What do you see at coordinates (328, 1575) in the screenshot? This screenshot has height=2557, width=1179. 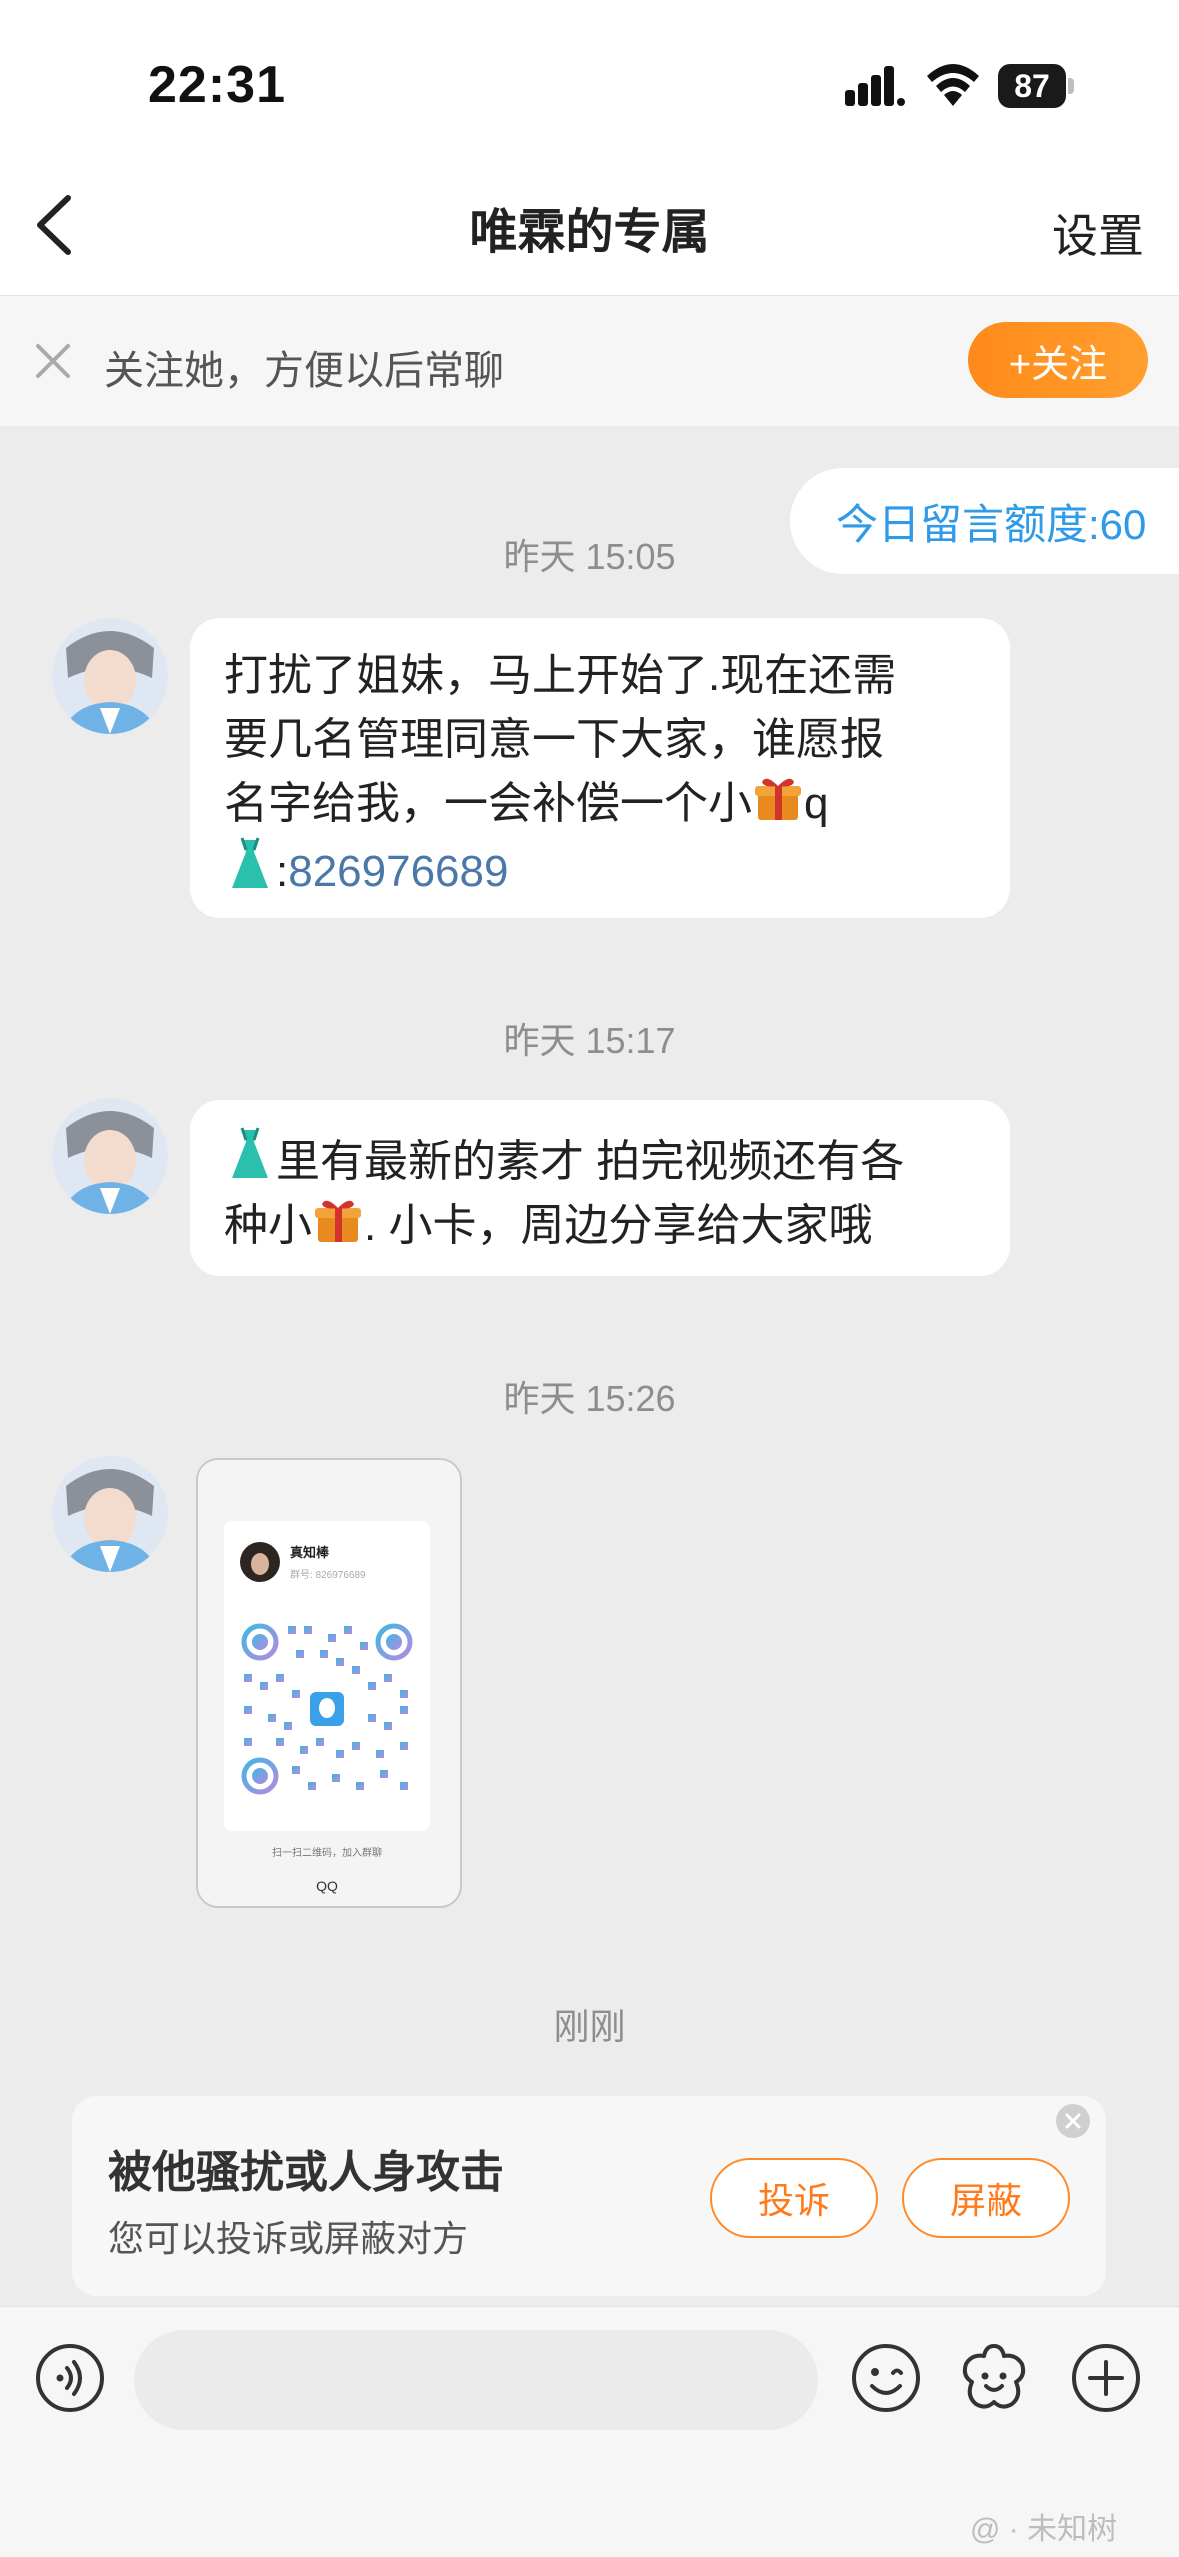 I see `qr-group-id: 群号: 826976689` at bounding box center [328, 1575].